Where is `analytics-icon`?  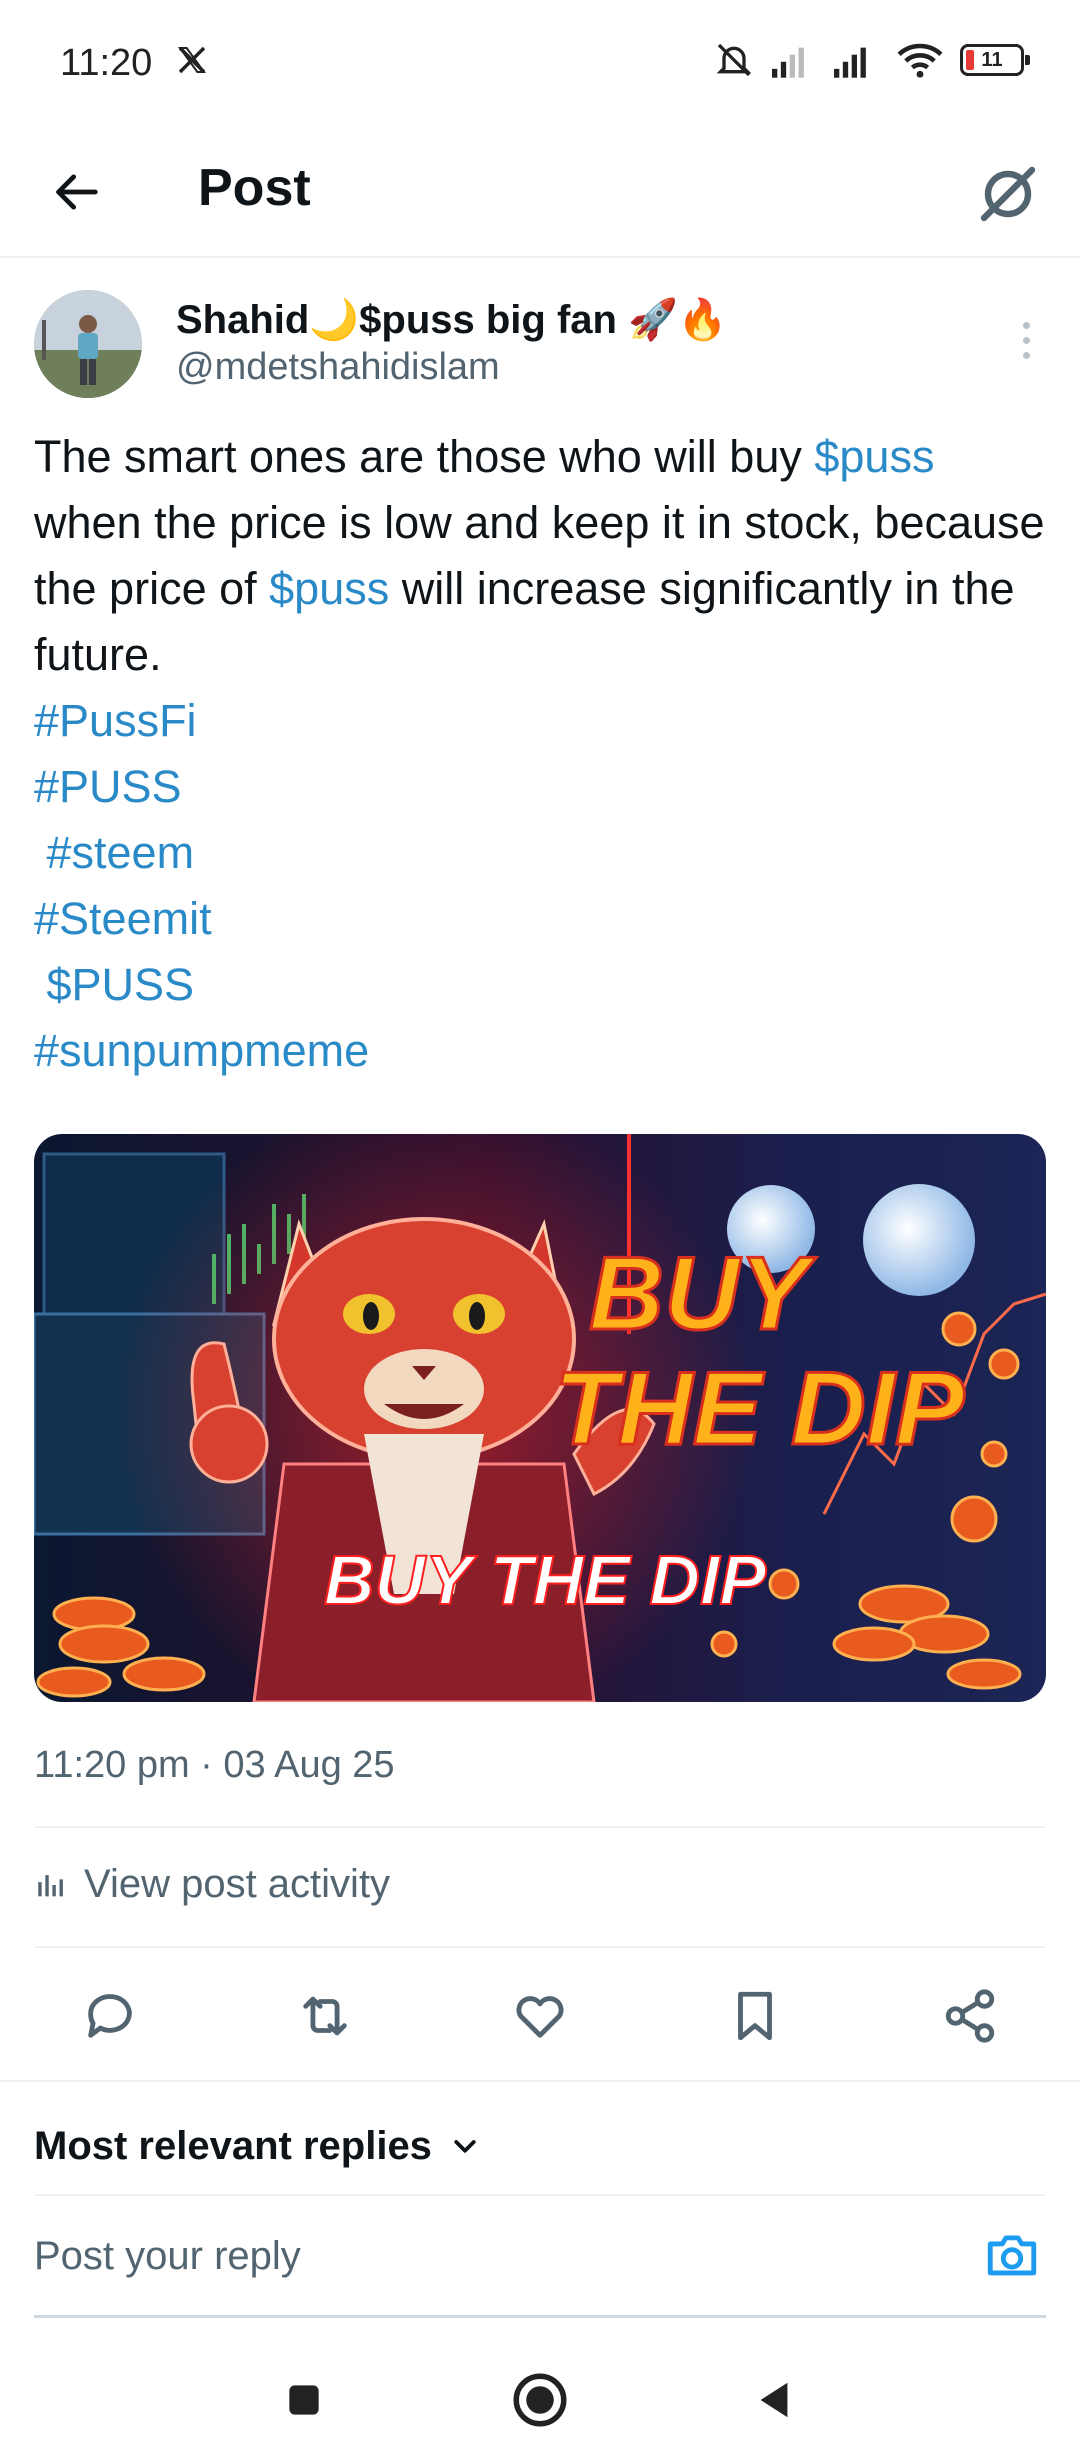 analytics-icon is located at coordinates (50, 1885).